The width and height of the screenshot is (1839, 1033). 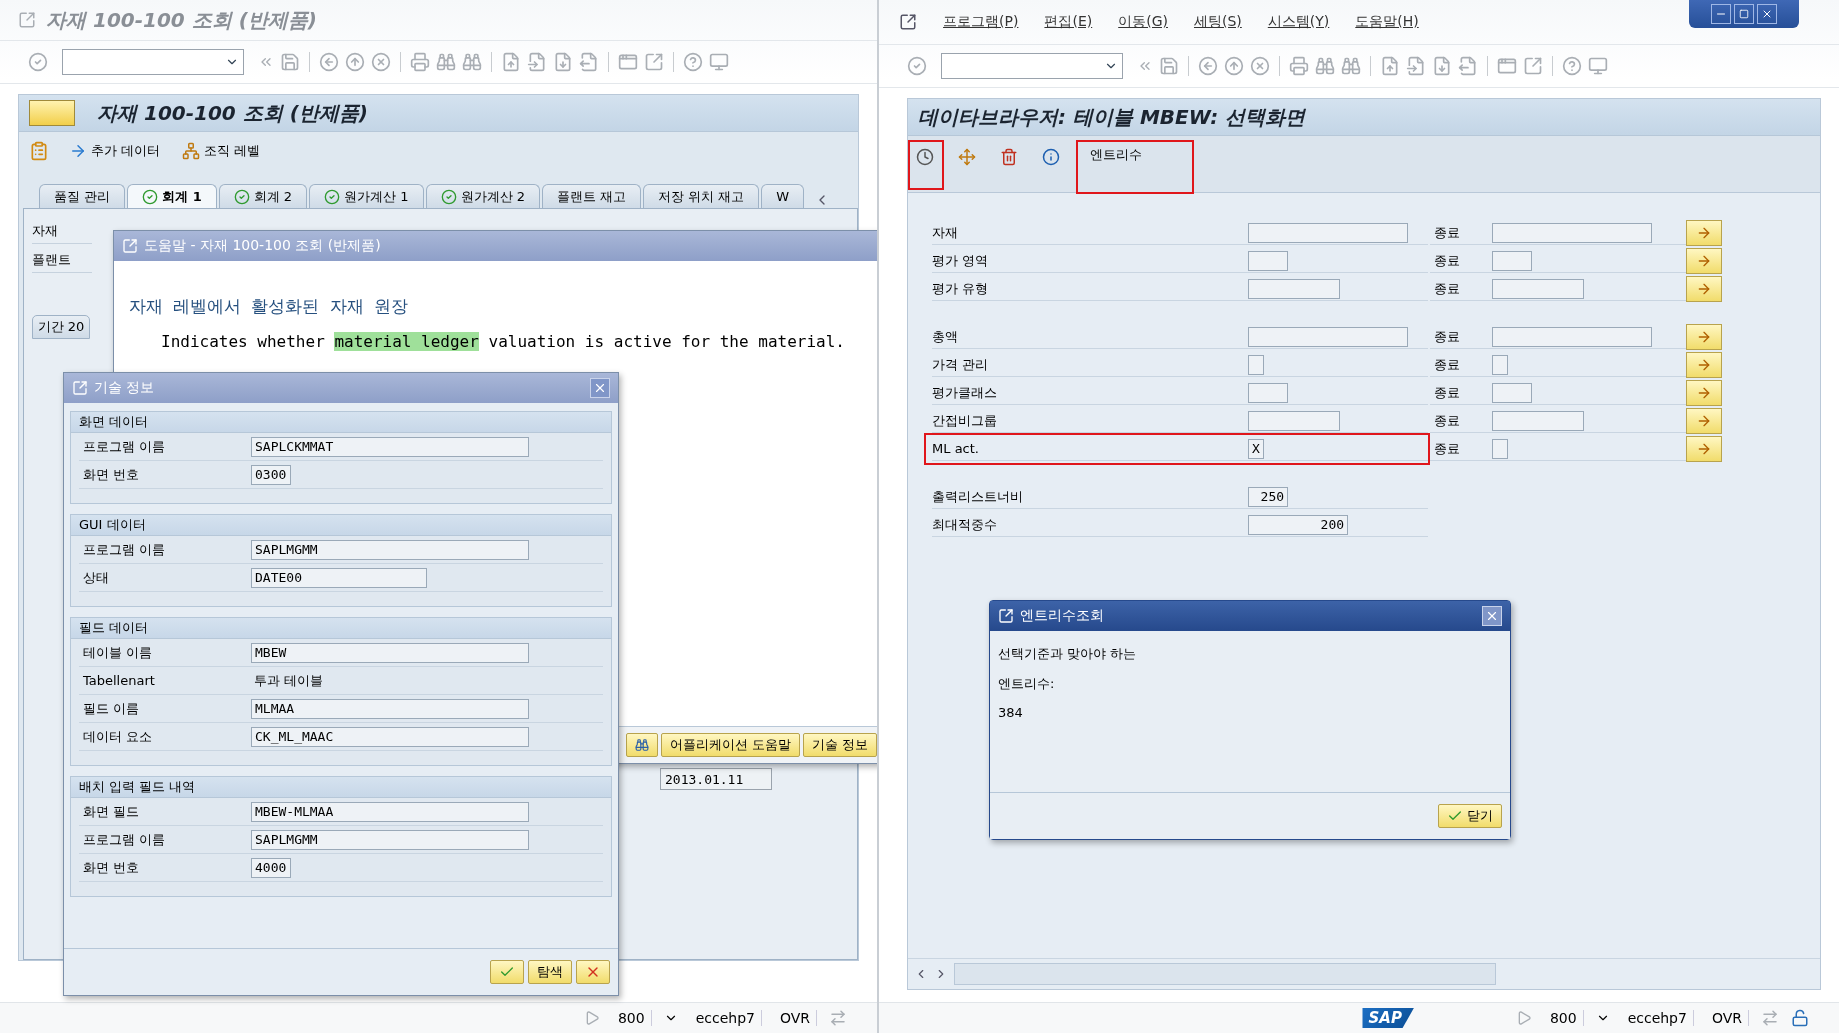 I want to click on dialog-button: 어플리케이션 도움말, so click(x=730, y=745).